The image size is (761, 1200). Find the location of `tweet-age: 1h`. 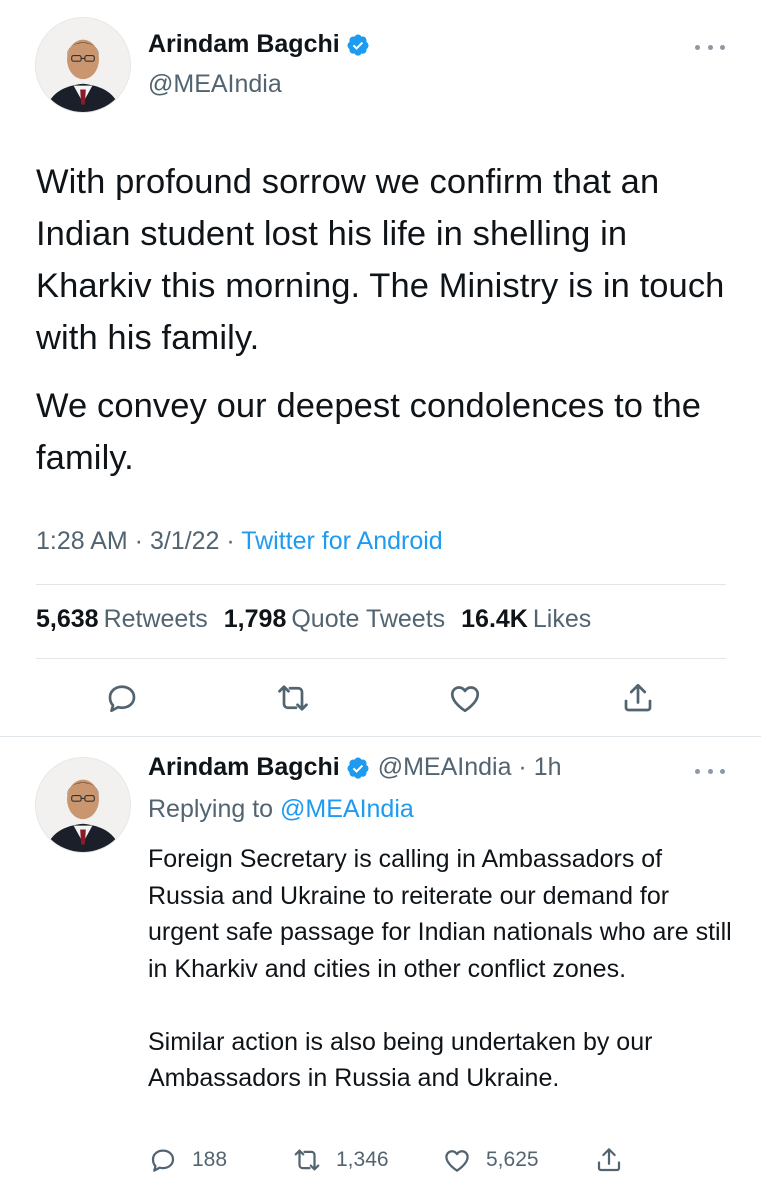

tweet-age: 1h is located at coordinates (547, 767).